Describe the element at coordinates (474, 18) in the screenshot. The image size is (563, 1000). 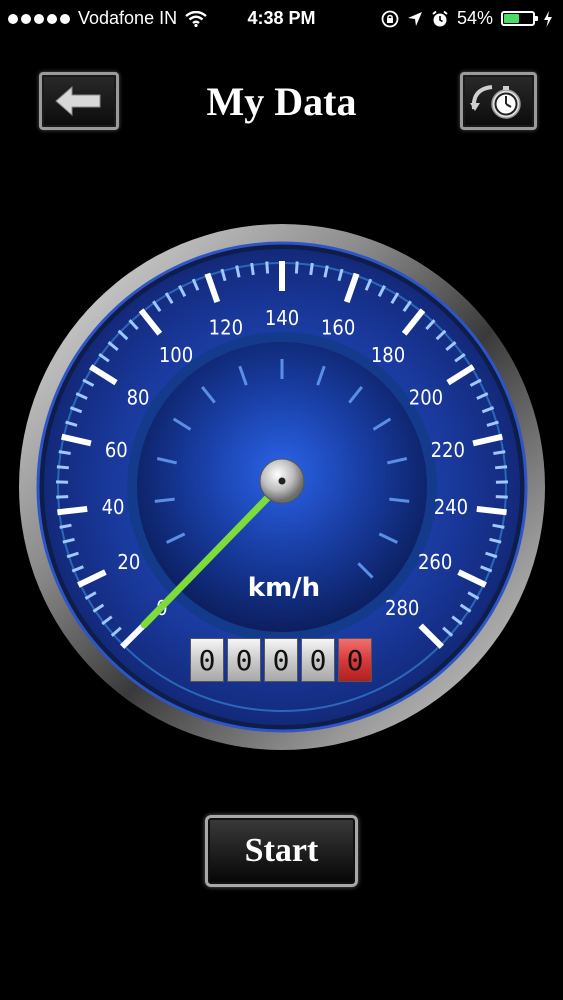
I see `battery-percent: 54%` at that location.